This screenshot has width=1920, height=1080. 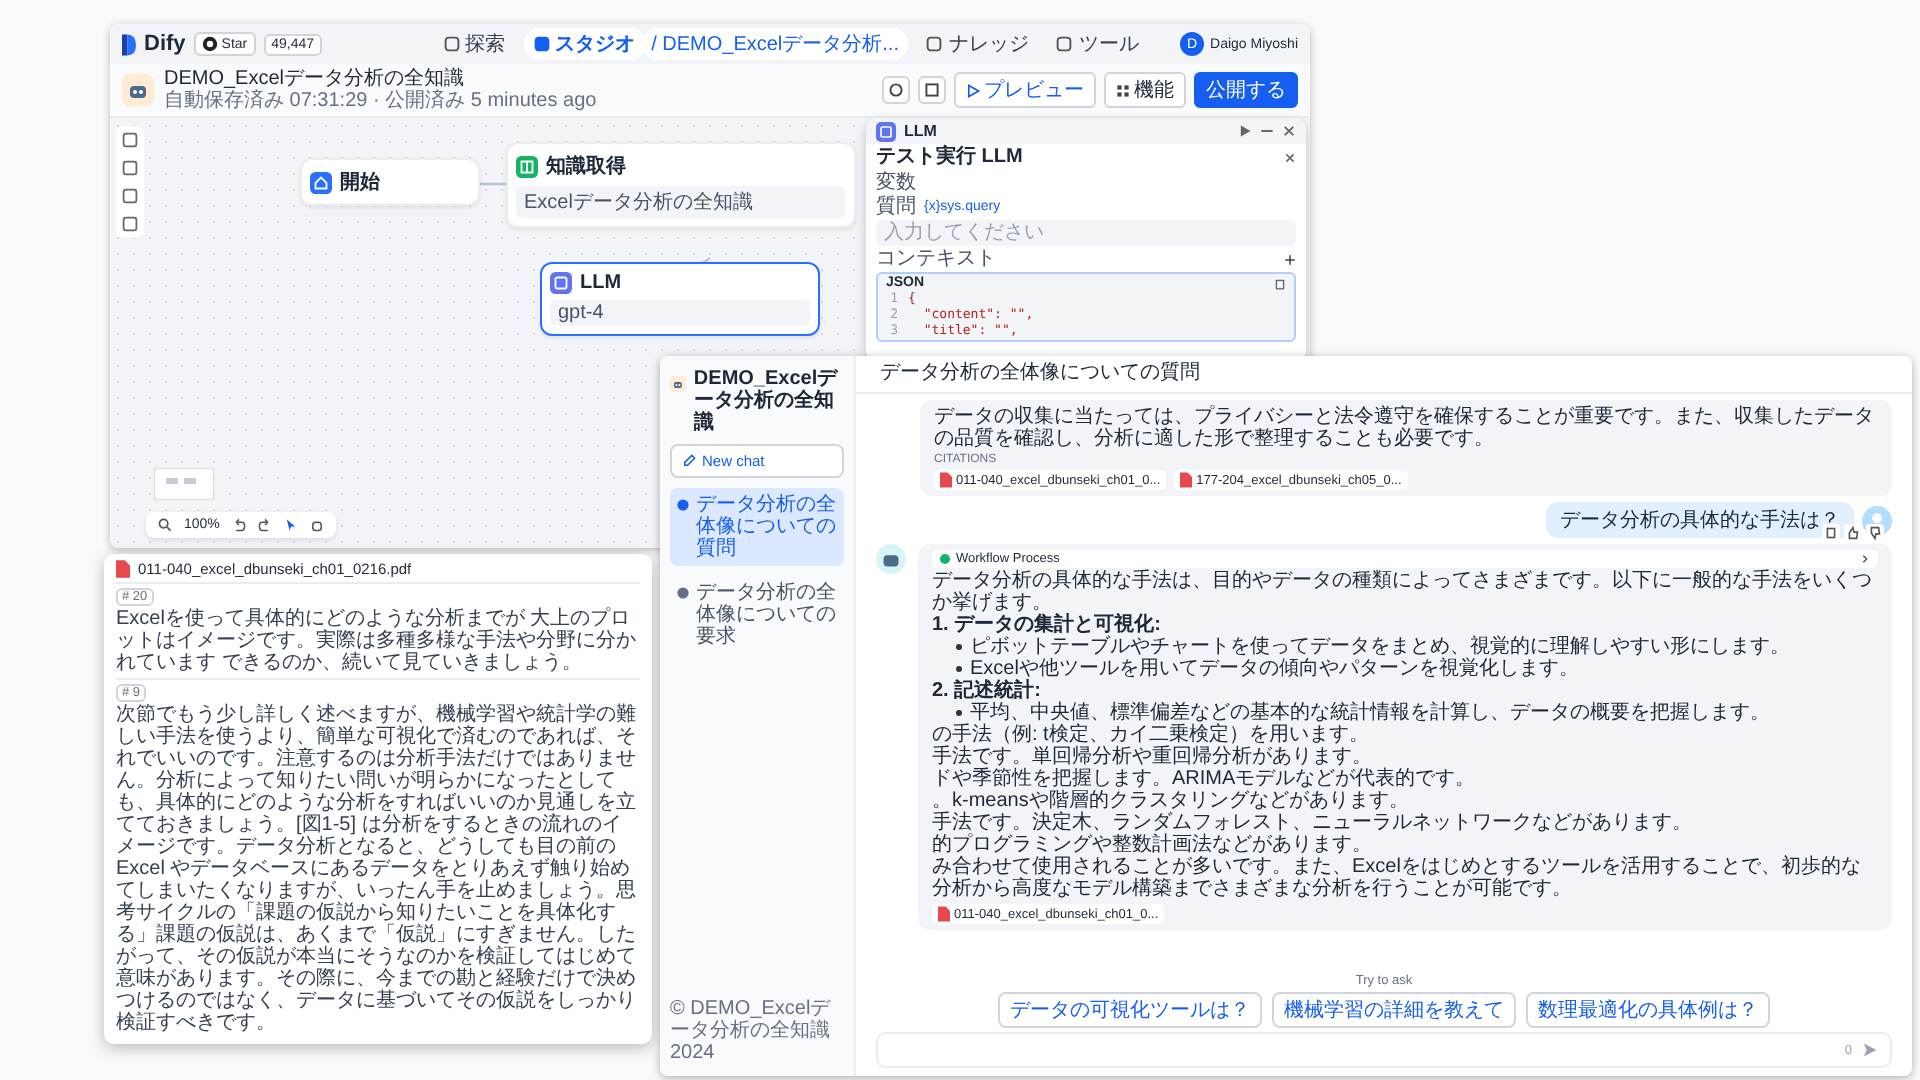 I want to click on conversation-item: データ分析の全体像についての質問, so click(x=757, y=527).